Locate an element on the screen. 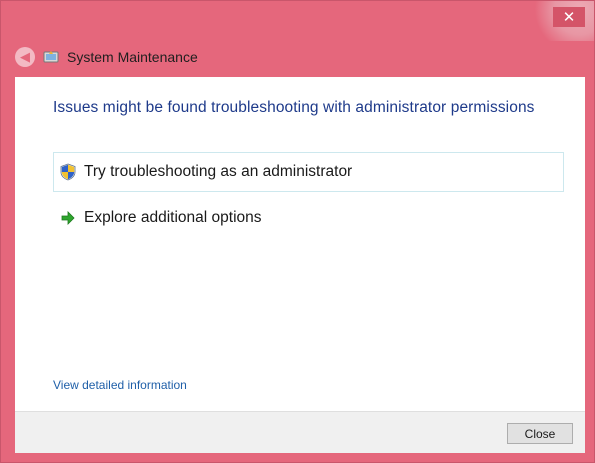  option-troubleshoot-as-admin: Try troubleshooting as an administrator is located at coordinates (308, 172).